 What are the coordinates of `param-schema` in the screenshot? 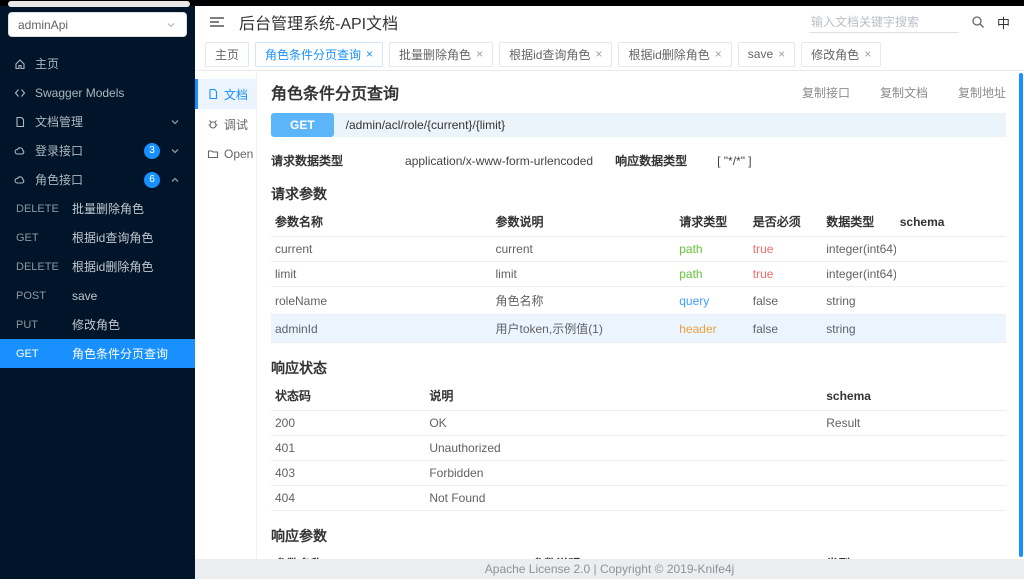 It's located at (950, 274).